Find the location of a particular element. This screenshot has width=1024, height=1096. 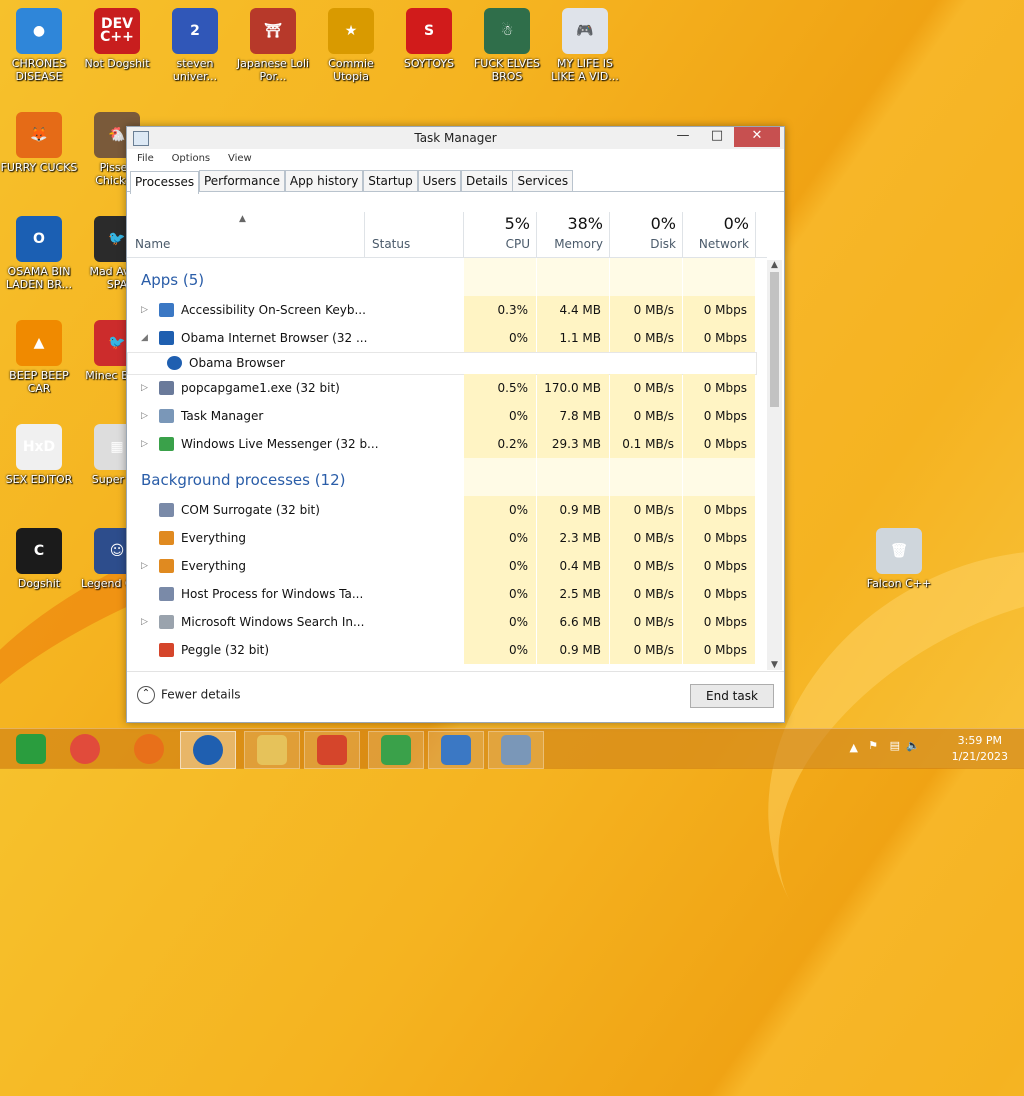

column-name: ▲ Name is located at coordinates (246, 234).